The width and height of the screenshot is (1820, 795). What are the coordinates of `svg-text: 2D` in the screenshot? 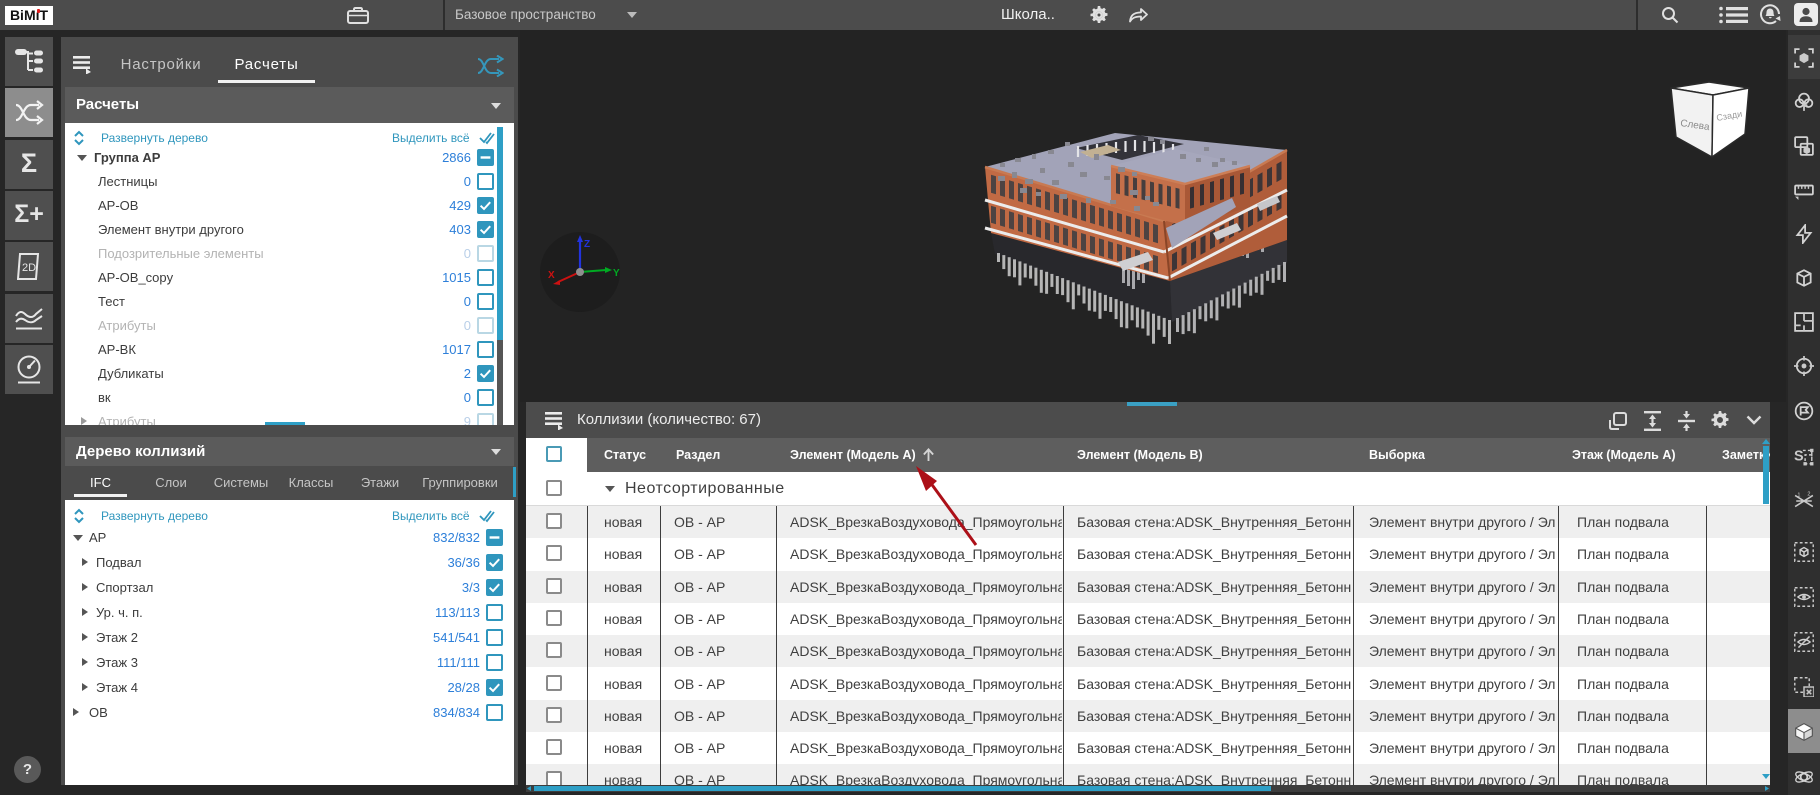 It's located at (29, 268).